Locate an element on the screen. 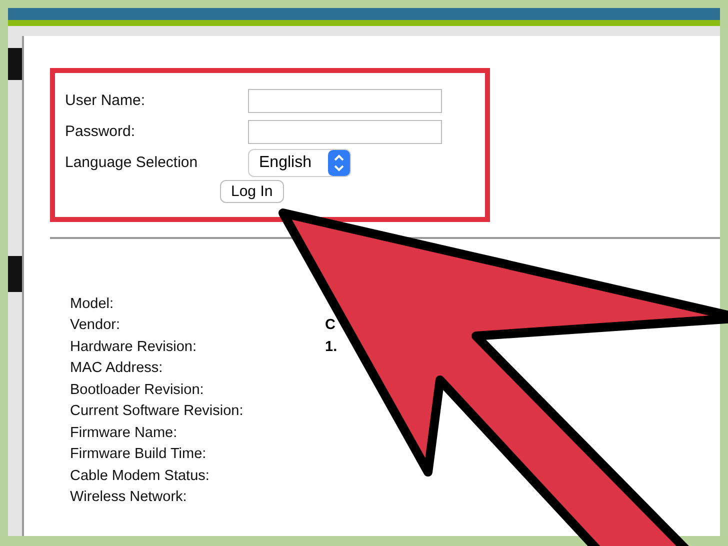  field-label: Password: is located at coordinates (100, 131).